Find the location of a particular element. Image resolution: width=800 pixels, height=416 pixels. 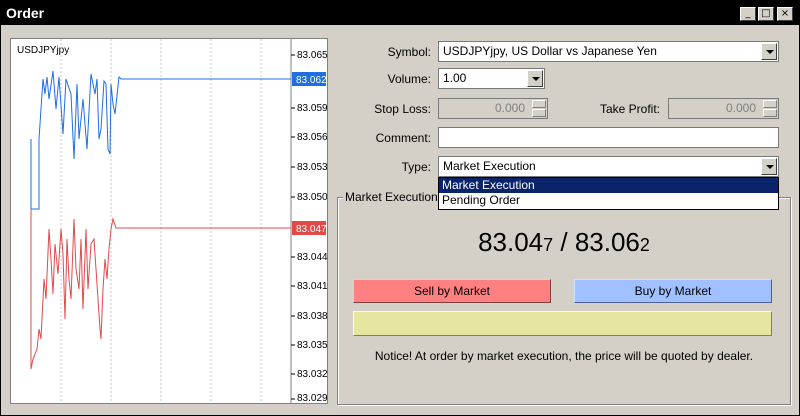

tick-label: 83.059 is located at coordinates (312, 108).